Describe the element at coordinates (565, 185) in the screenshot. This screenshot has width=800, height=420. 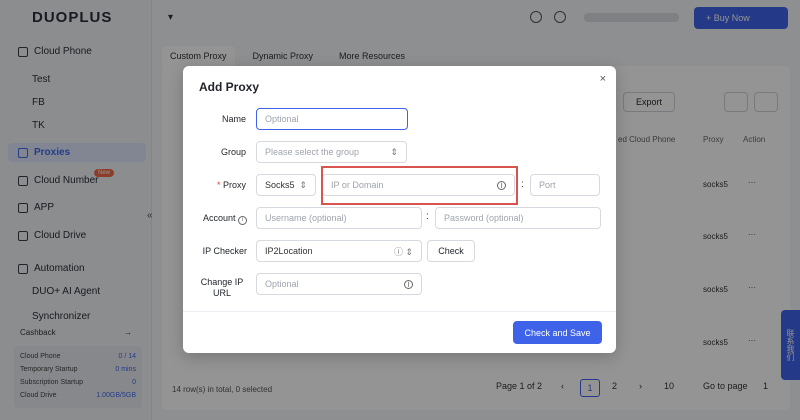
I see `port-input: Port` at that location.